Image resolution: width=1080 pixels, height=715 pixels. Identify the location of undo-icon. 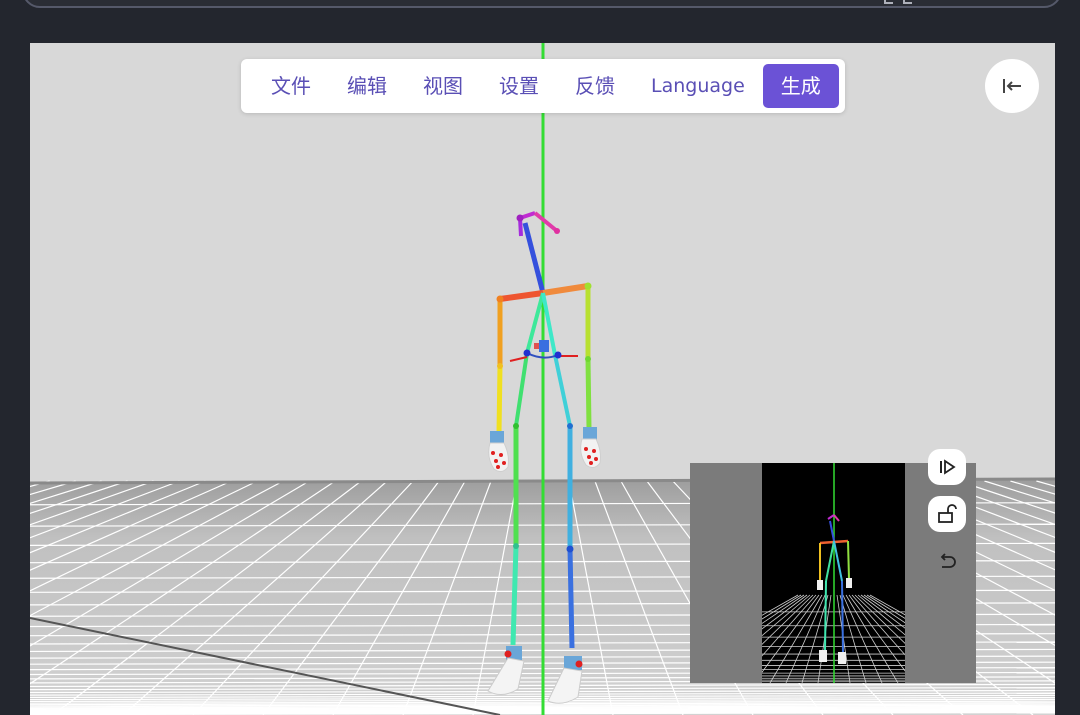
(948, 560).